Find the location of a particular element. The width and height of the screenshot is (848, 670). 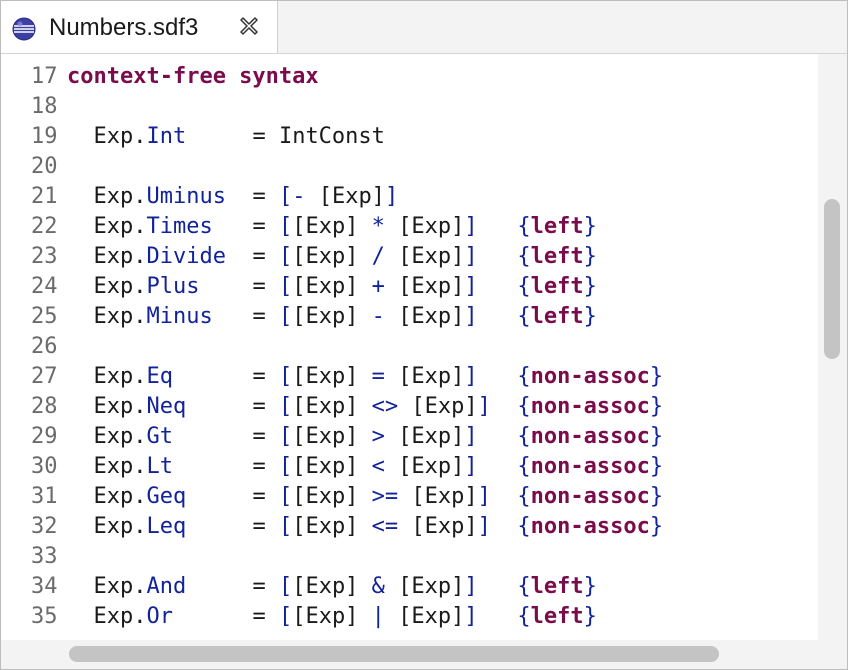

tab-numbers-sdf3: Numbers.sdf3 is located at coordinates (139, 27).